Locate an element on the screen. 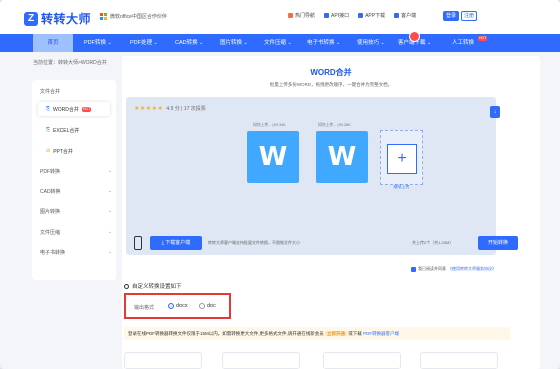  logo: Z 转转大师 is located at coordinates (57, 18).